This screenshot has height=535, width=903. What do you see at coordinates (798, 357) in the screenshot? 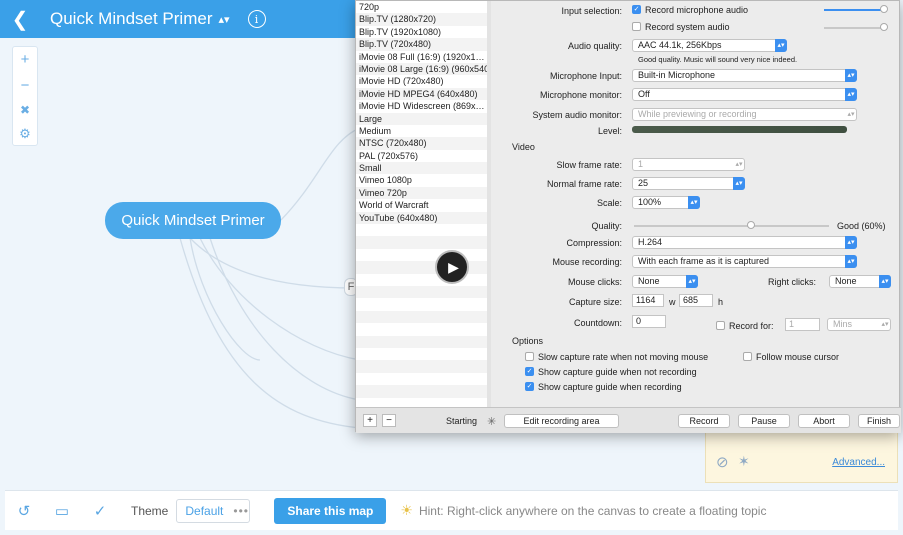
I see `follow-cursor-label: Follow mouse cursor` at bounding box center [798, 357].